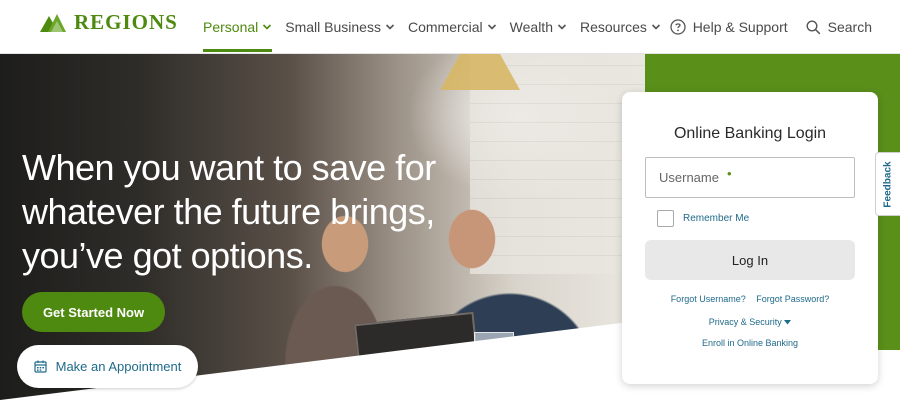 The image size is (900, 400). Describe the element at coordinates (665, 218) in the screenshot. I see `remember-me-checkbox` at that location.